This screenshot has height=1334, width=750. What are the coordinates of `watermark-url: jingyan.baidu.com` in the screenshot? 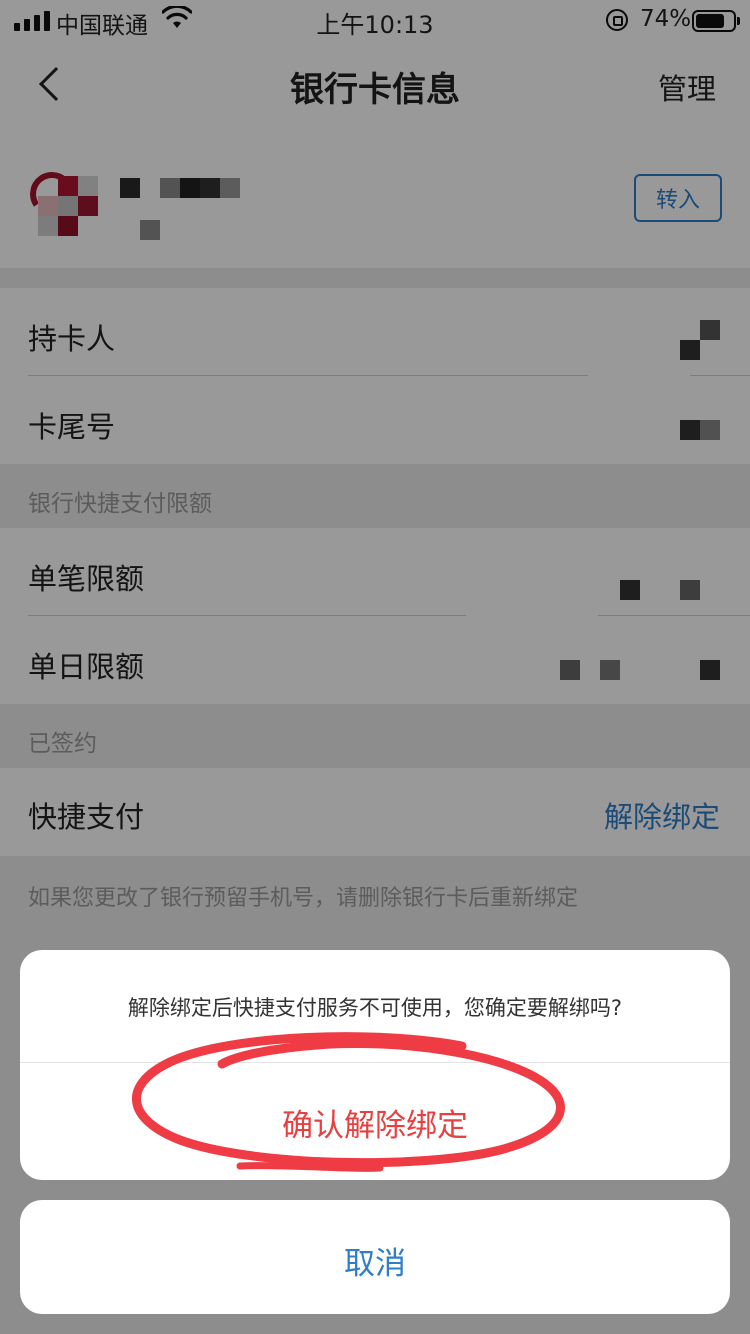 It's located at (645, 1300).